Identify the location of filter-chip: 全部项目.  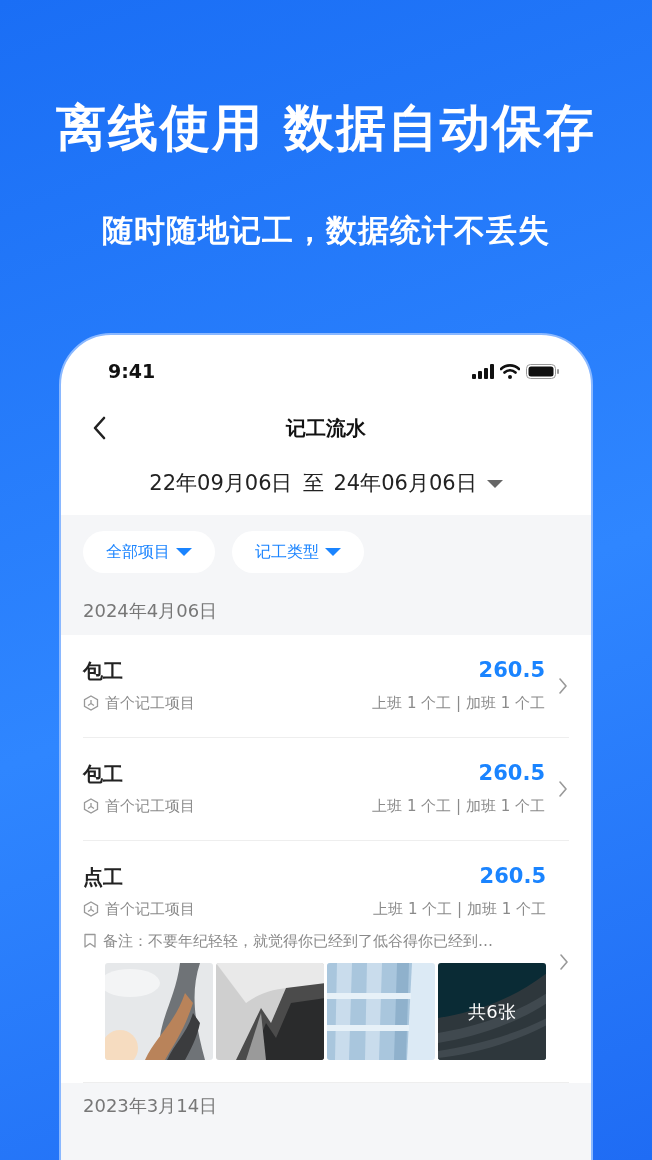
(149, 552).